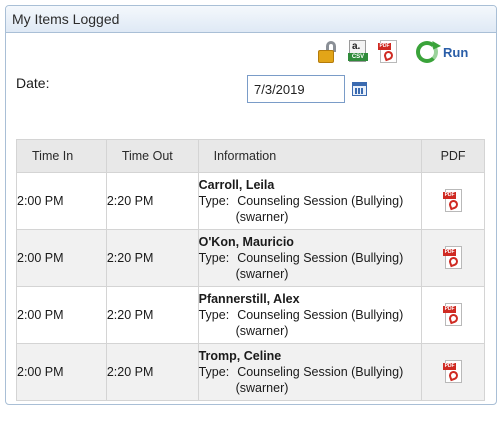  I want to click on column-header-pdf: PDF, so click(453, 156).